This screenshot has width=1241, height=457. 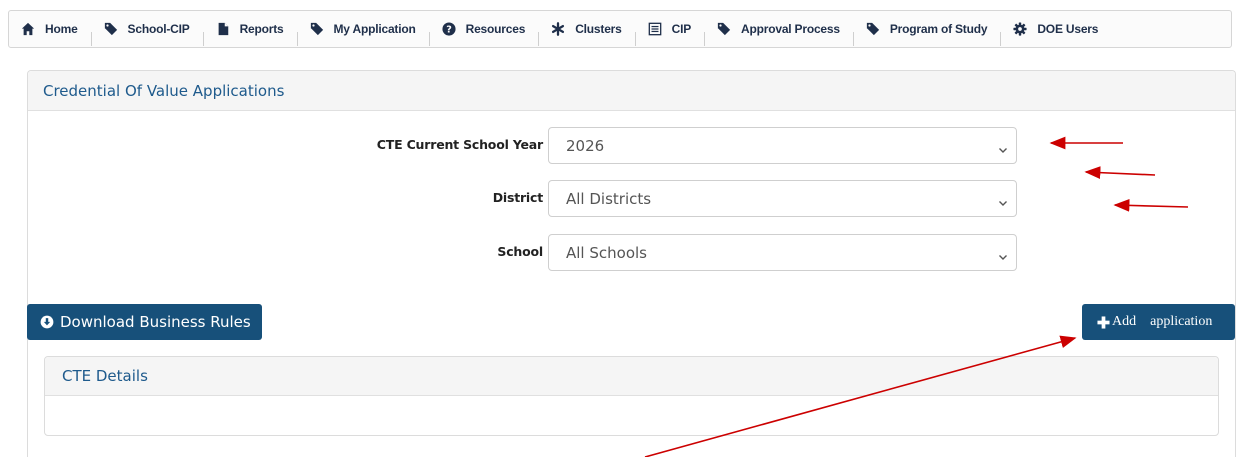 I want to click on nav-item-doe-users: DOE Users, so click(x=1056, y=29).